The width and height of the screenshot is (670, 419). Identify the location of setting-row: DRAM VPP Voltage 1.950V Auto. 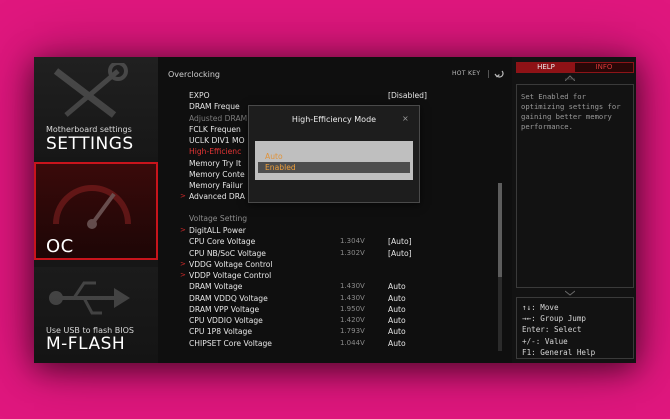
(328, 309).